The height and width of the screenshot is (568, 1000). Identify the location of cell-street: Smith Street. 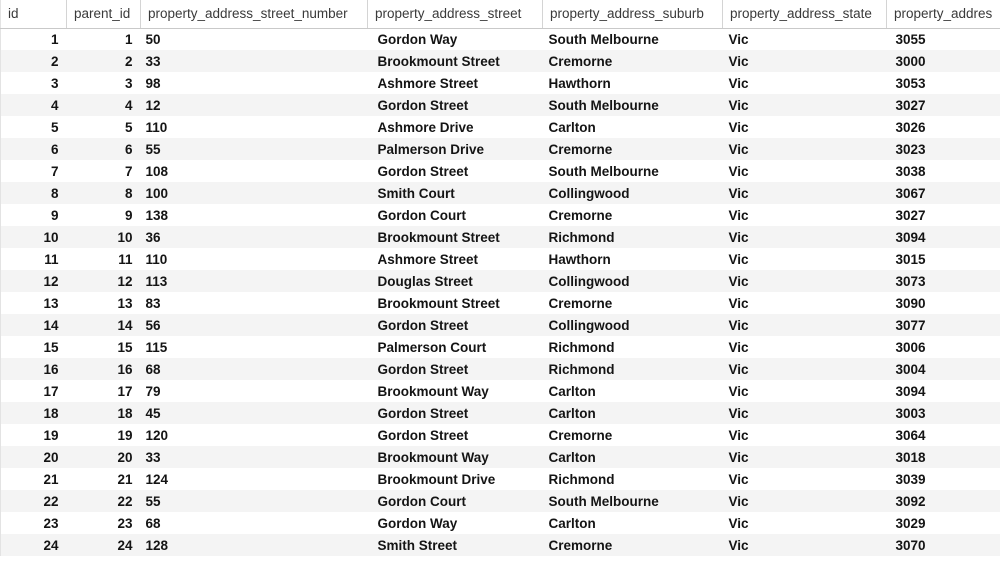
(455, 545).